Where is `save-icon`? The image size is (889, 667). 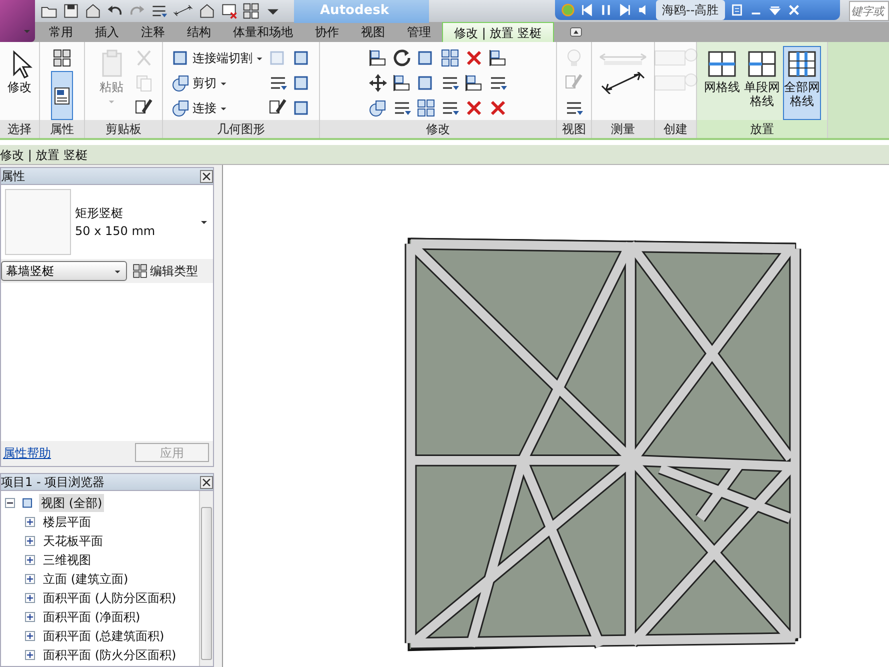
save-icon is located at coordinates (71, 11).